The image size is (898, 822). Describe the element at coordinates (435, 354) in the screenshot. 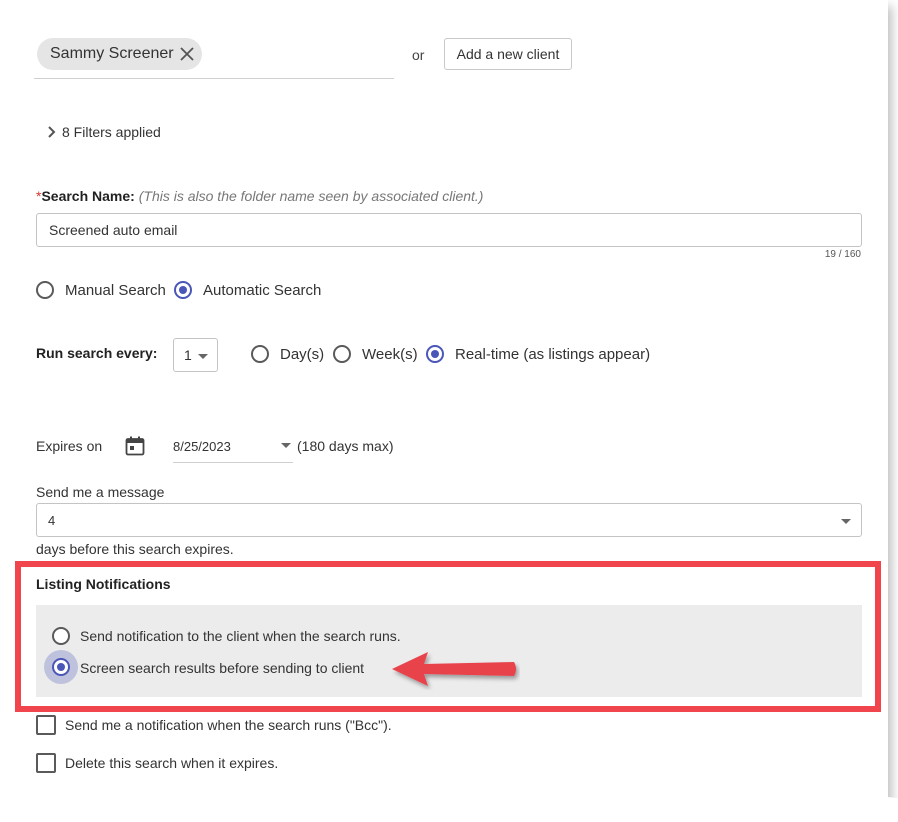

I see `realtime-radio` at that location.